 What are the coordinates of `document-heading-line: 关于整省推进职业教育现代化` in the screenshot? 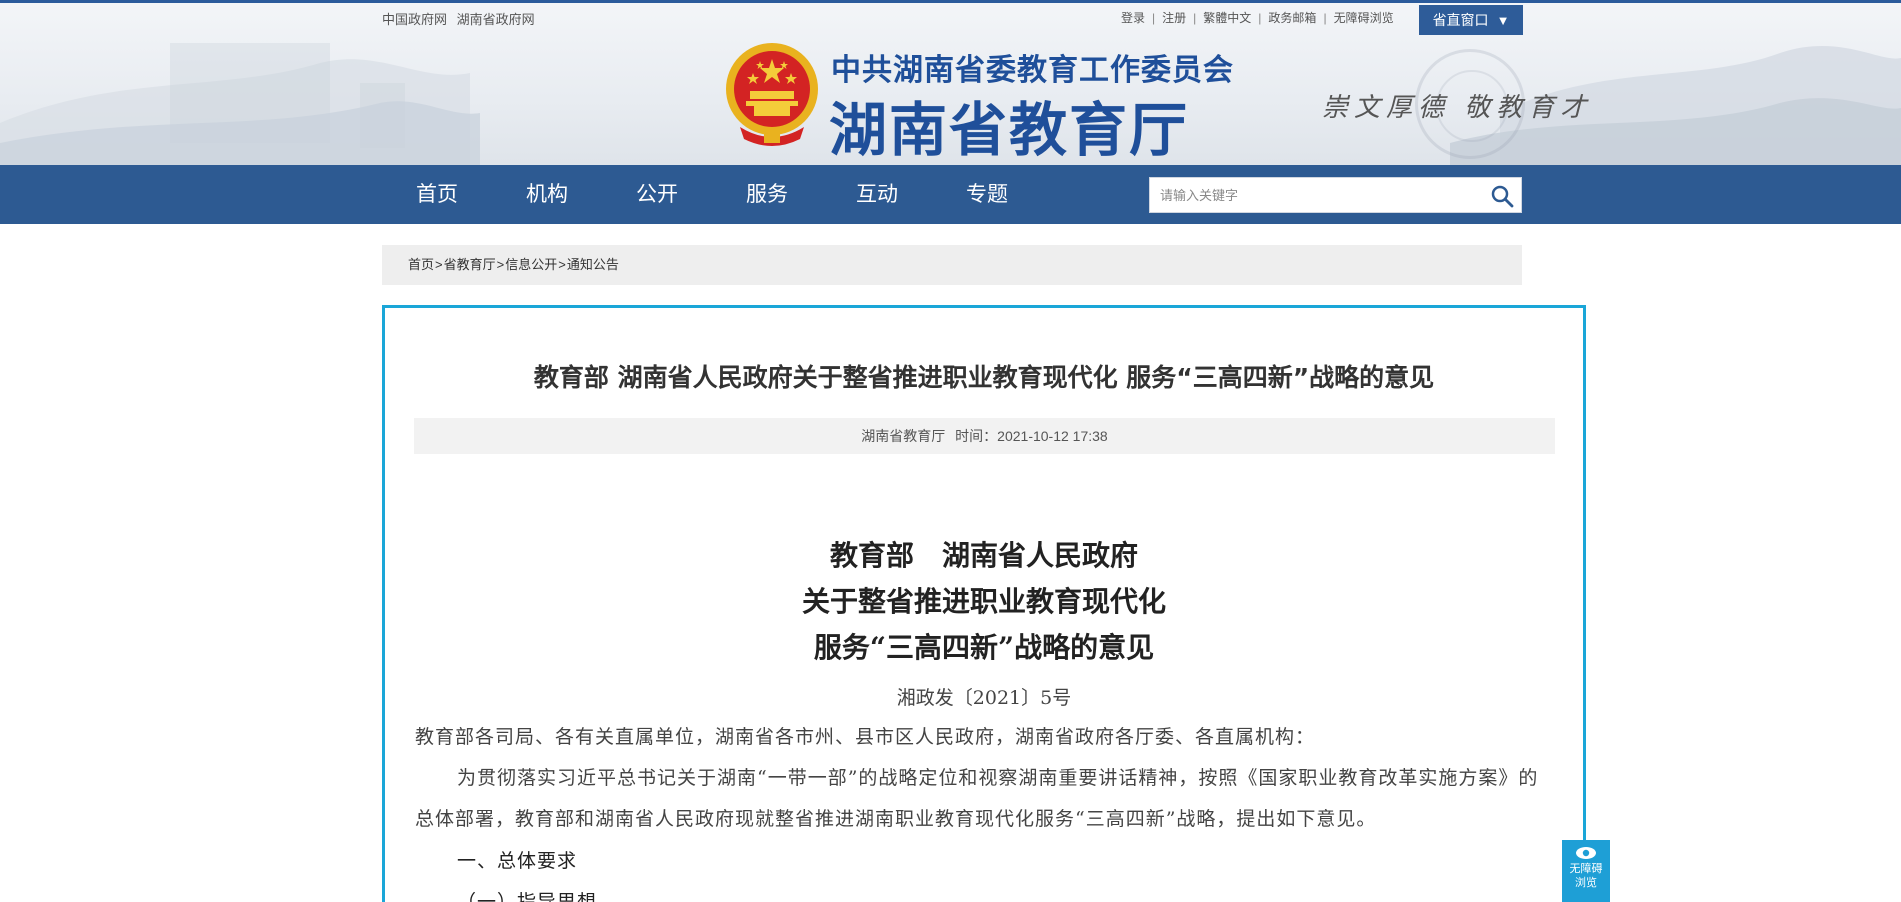 It's located at (983, 601).